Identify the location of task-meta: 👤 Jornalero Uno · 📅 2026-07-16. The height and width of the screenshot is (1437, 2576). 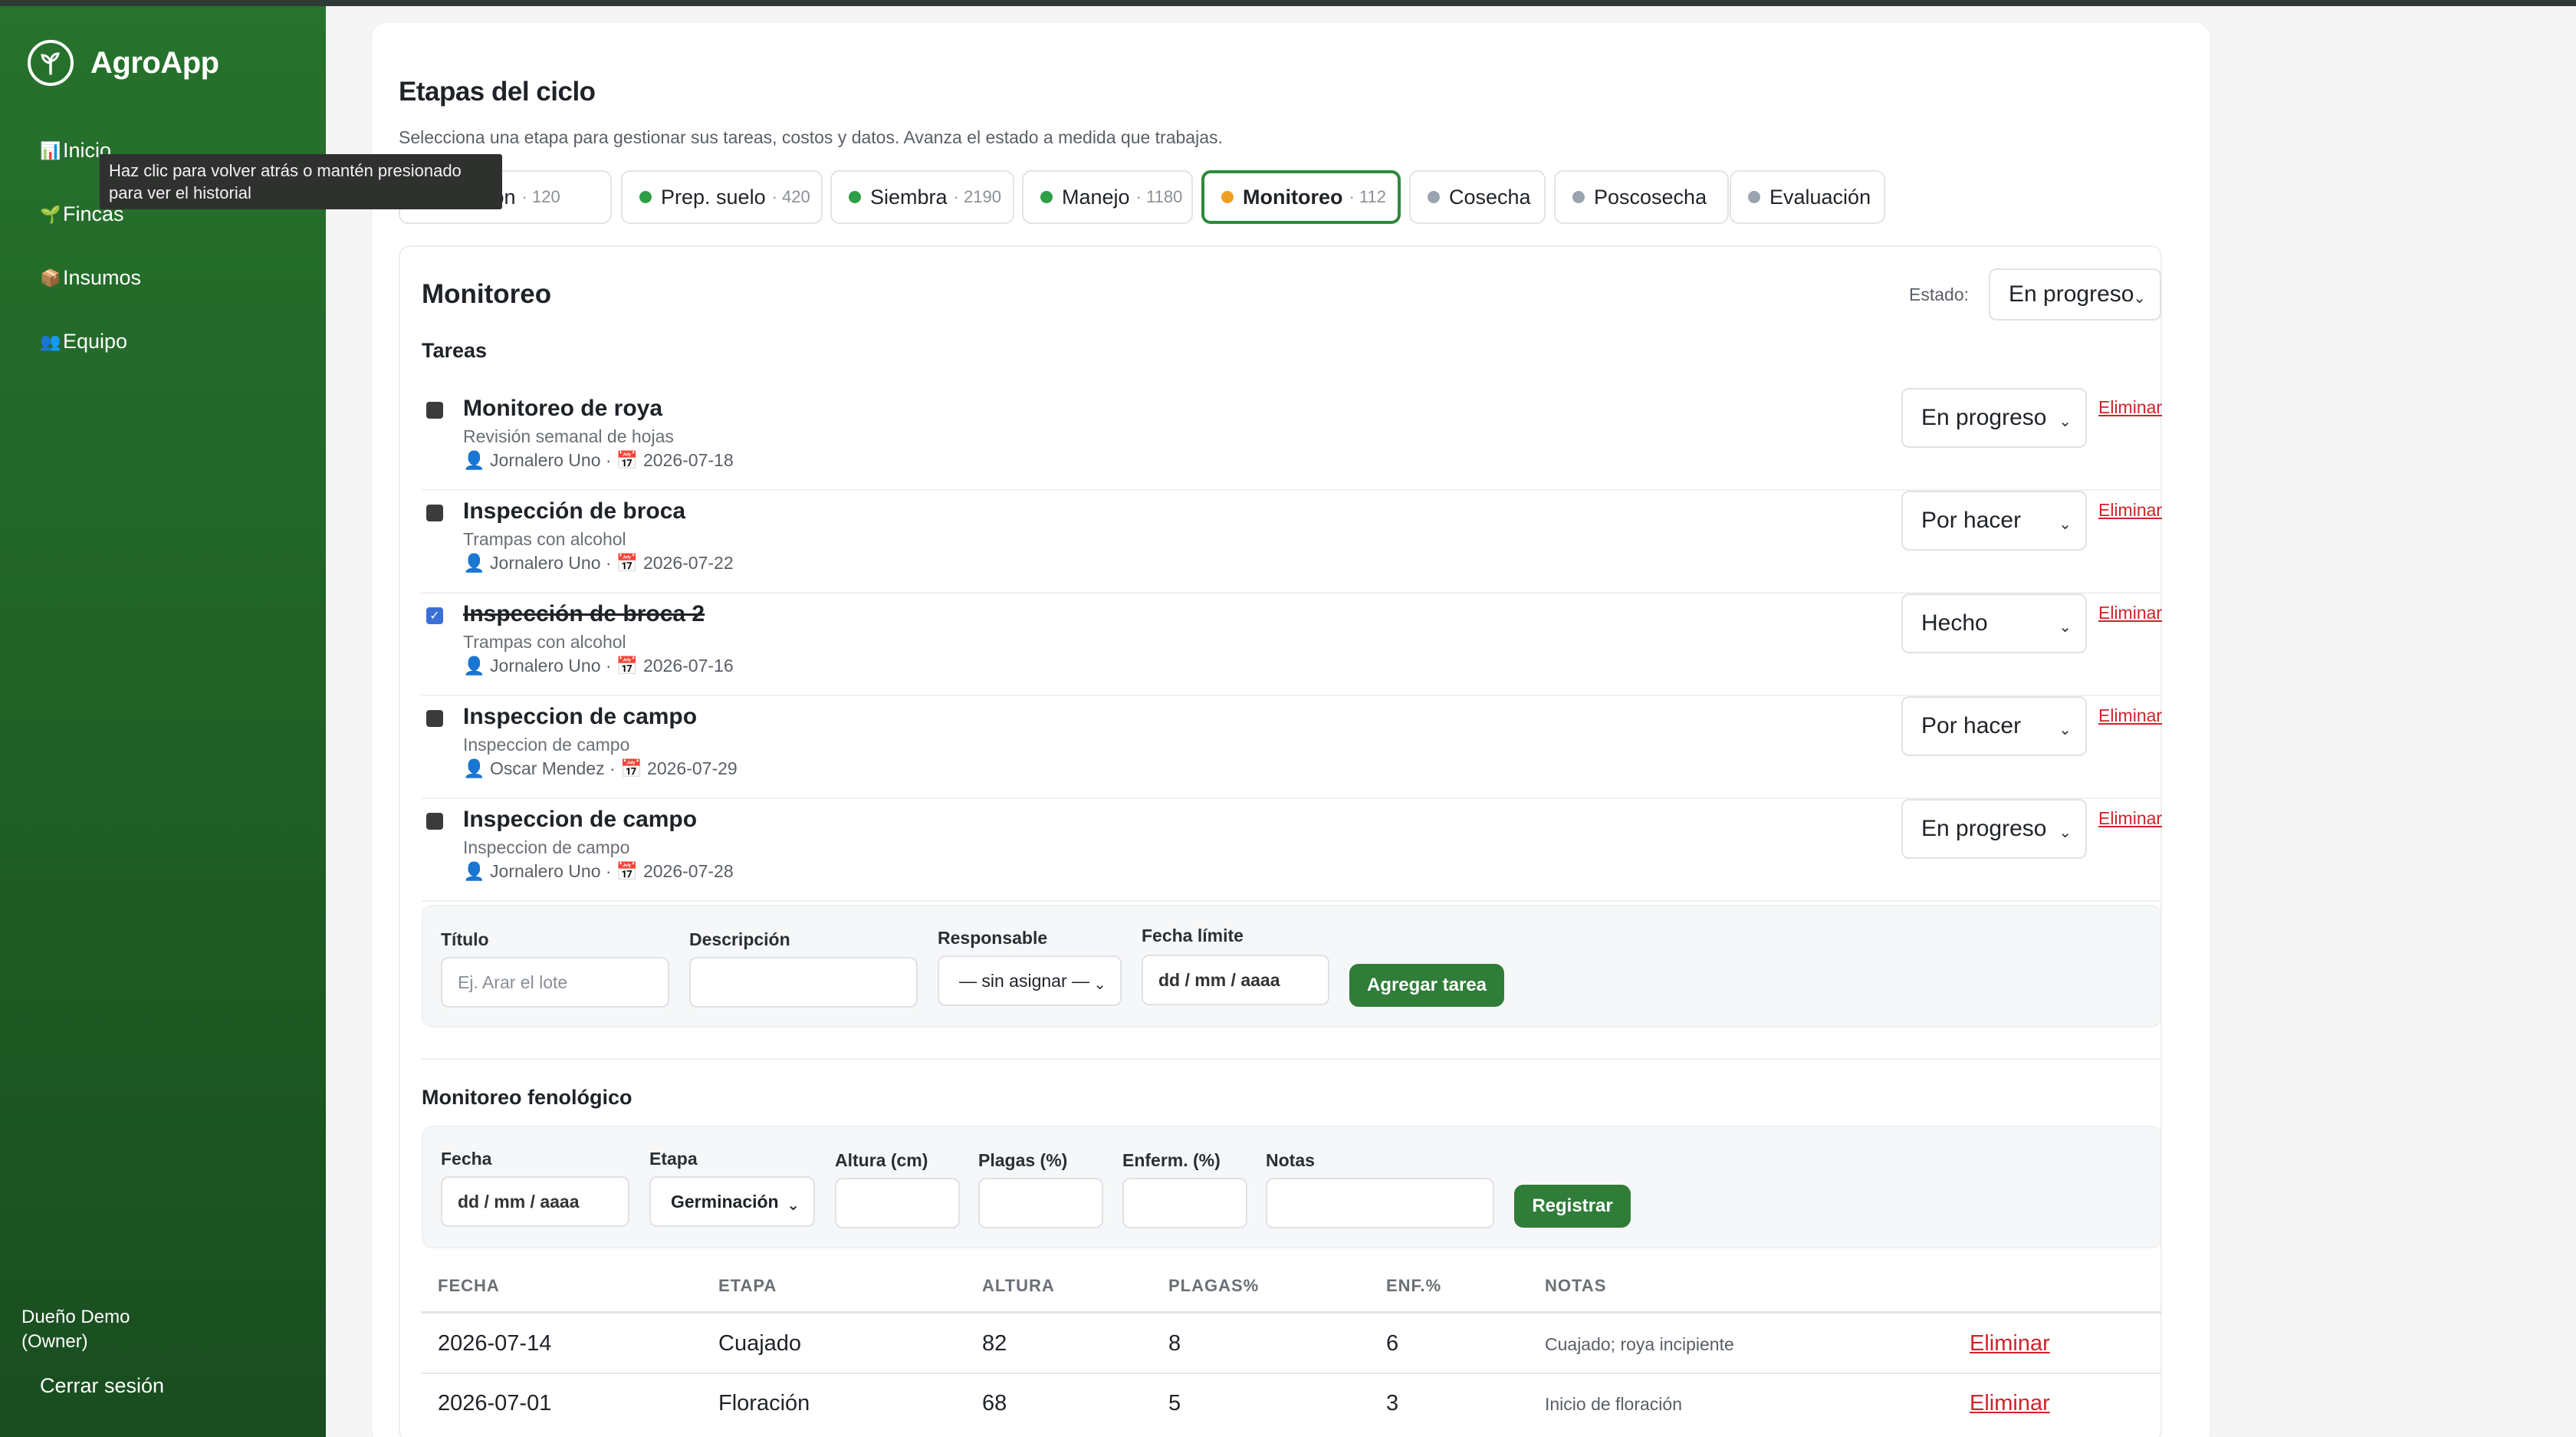
(598, 666).